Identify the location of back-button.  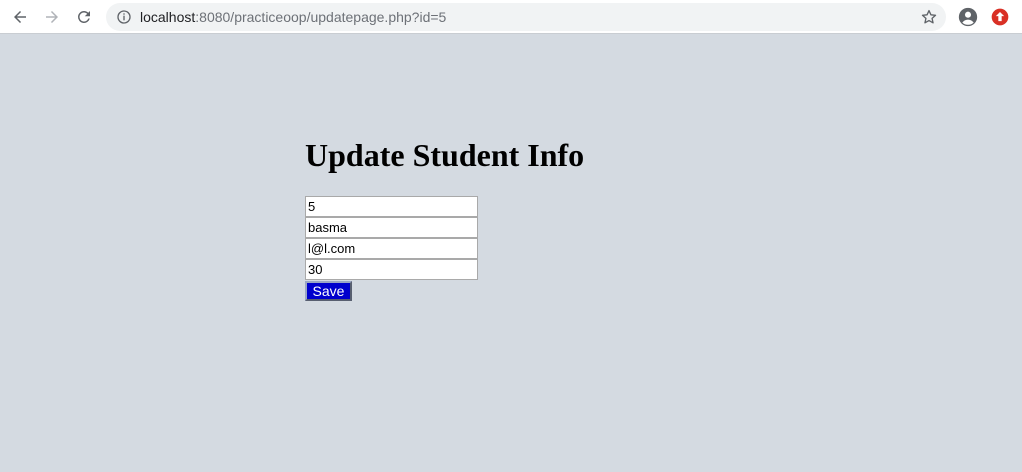
(20, 17).